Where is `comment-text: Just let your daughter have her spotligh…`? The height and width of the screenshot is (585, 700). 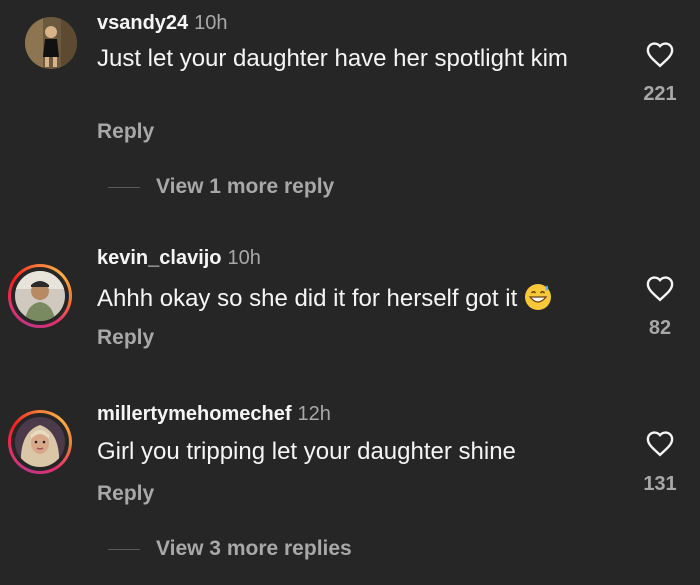
comment-text: Just let your daughter have her spotligh… is located at coordinates (332, 58).